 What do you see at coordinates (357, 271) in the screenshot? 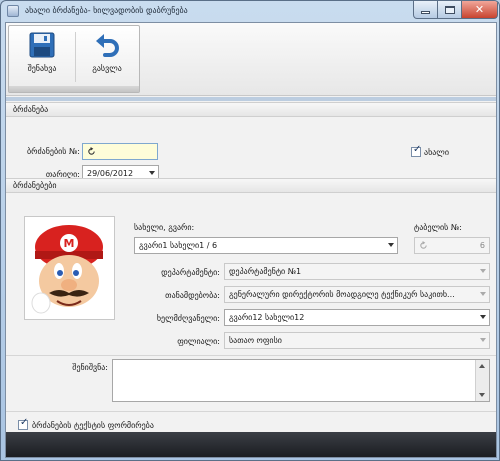
I see `department-select: დეპარტამენტი №1` at bounding box center [357, 271].